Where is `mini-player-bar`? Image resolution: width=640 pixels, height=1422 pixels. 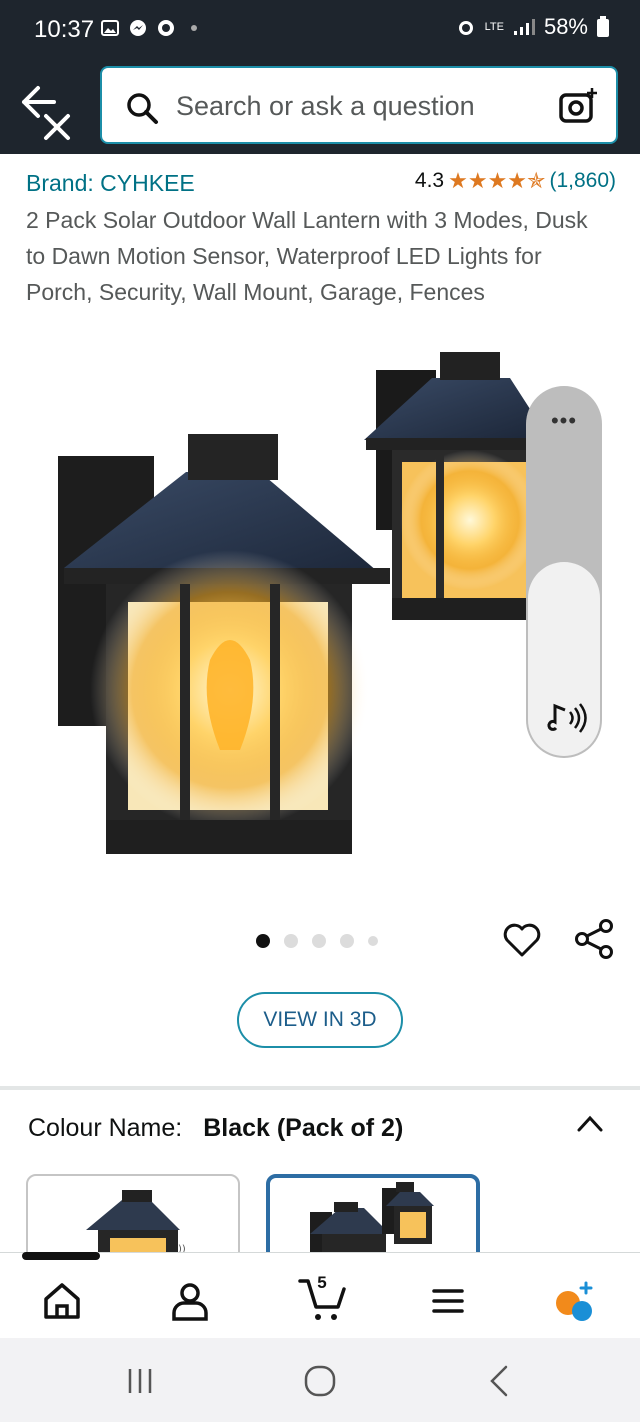 mini-player-bar is located at coordinates (61, 1256).